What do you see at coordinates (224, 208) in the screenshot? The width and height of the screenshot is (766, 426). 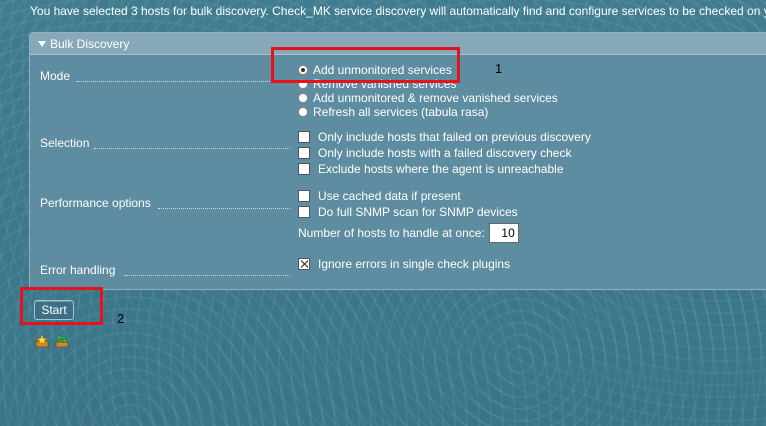 I see `performance-dots` at bounding box center [224, 208].